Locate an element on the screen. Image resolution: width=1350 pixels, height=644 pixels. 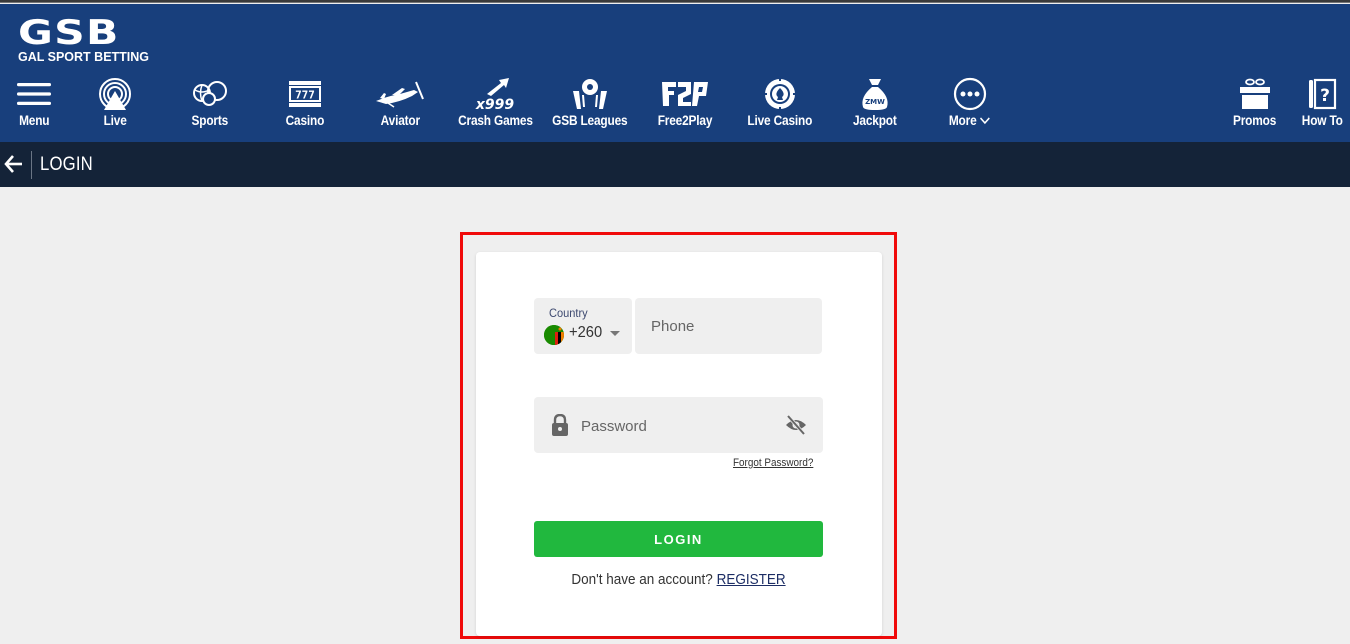
register-row: Don't have an account? REGISTER is located at coordinates (678, 579).